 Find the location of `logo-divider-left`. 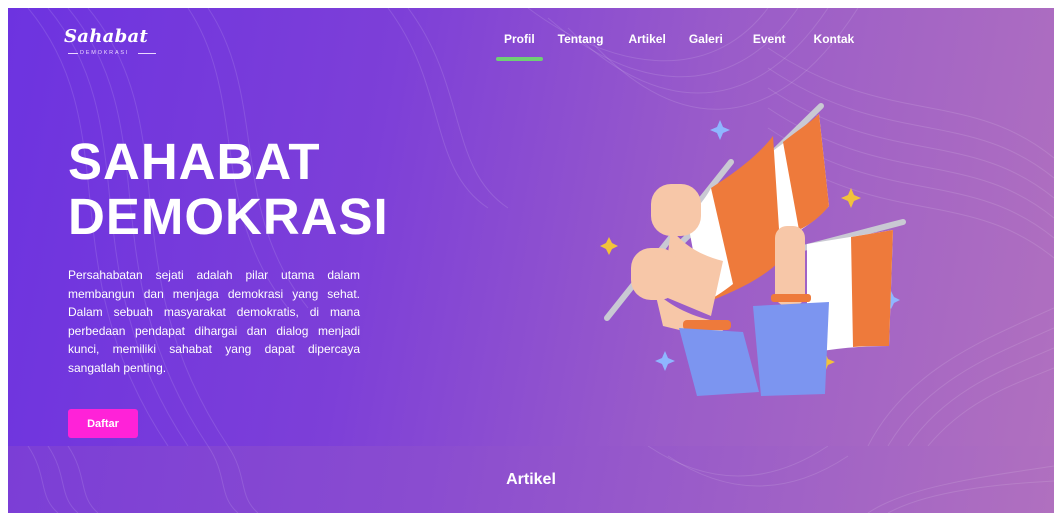

logo-divider-left is located at coordinates (73, 53).